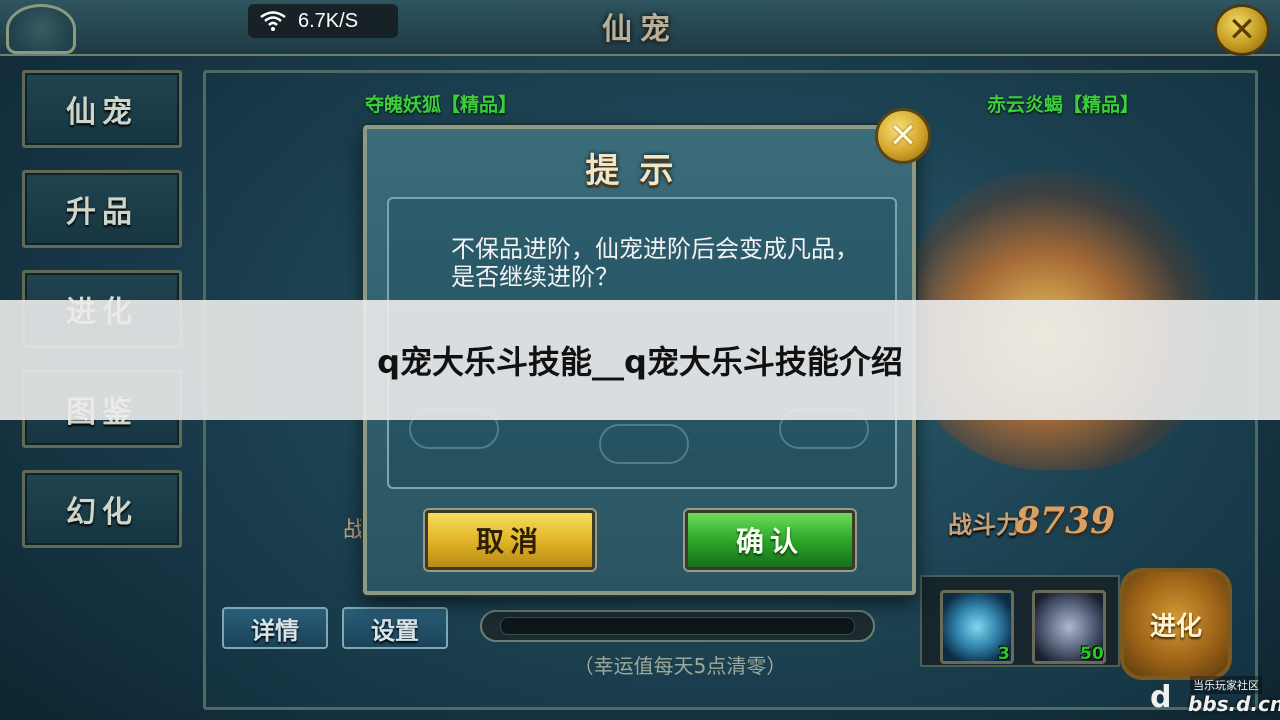  What do you see at coordinates (328, 20) in the screenshot?
I see `network-speed: 6.7K/S` at bounding box center [328, 20].